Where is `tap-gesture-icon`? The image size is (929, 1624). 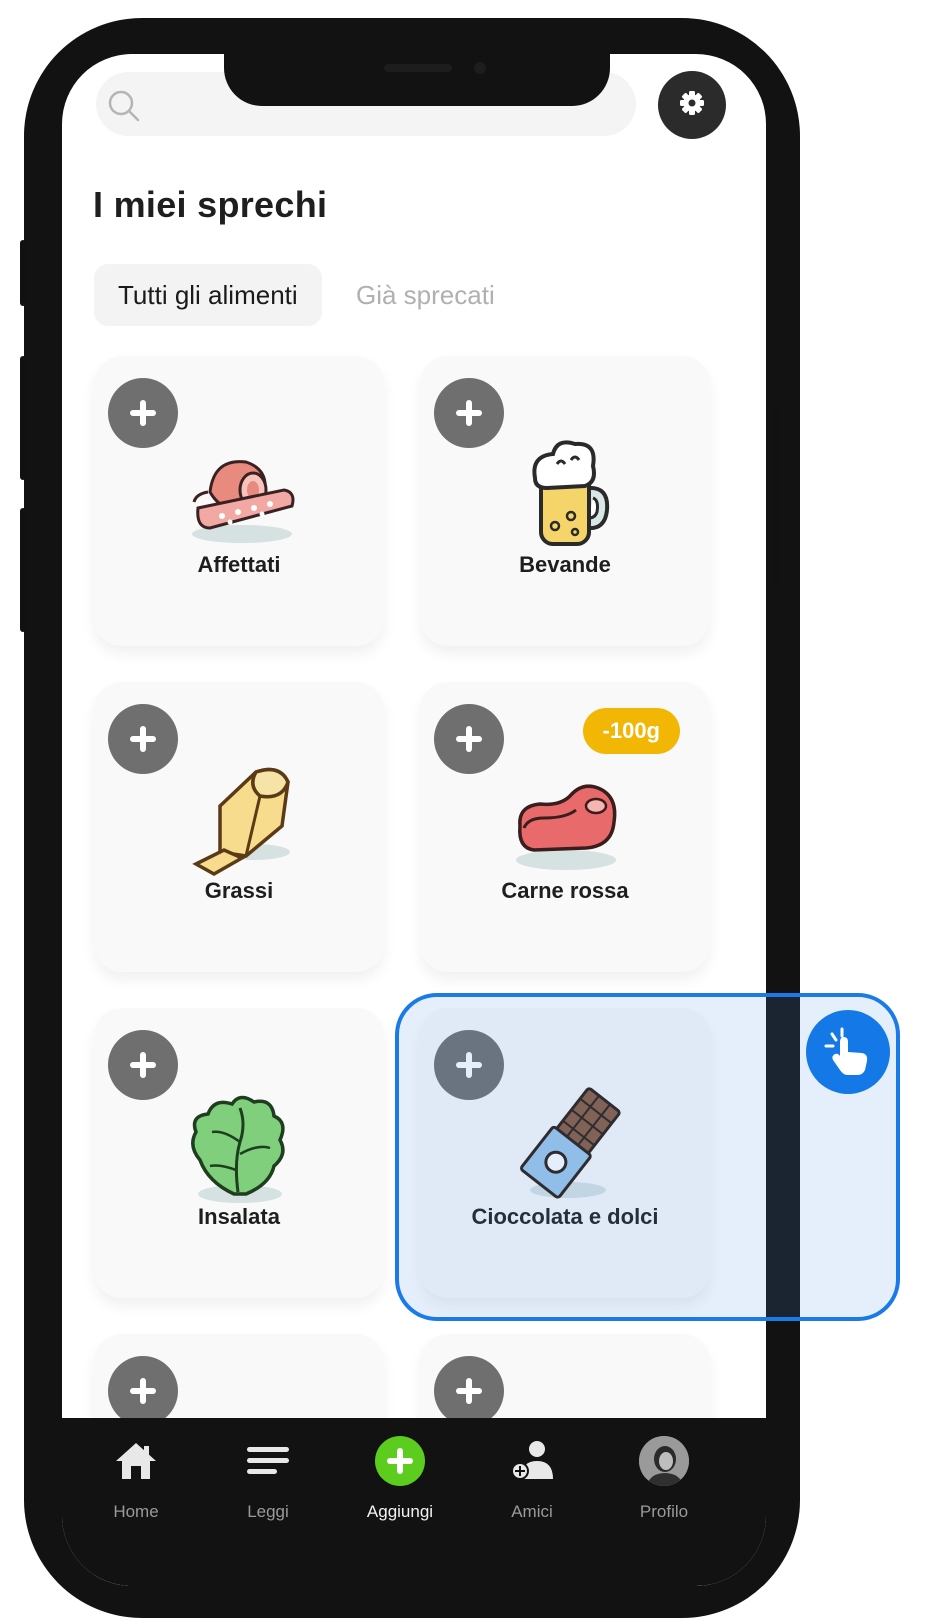 tap-gesture-icon is located at coordinates (848, 1052).